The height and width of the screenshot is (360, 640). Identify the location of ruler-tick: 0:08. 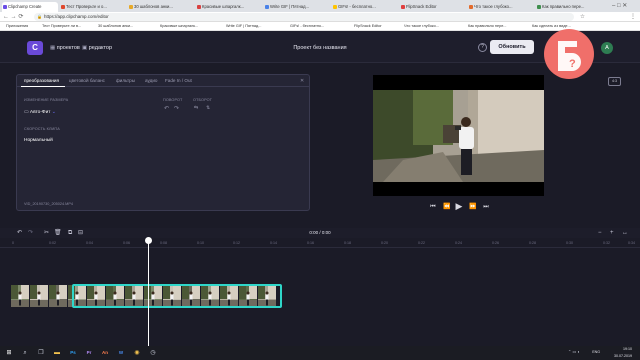
(163, 243).